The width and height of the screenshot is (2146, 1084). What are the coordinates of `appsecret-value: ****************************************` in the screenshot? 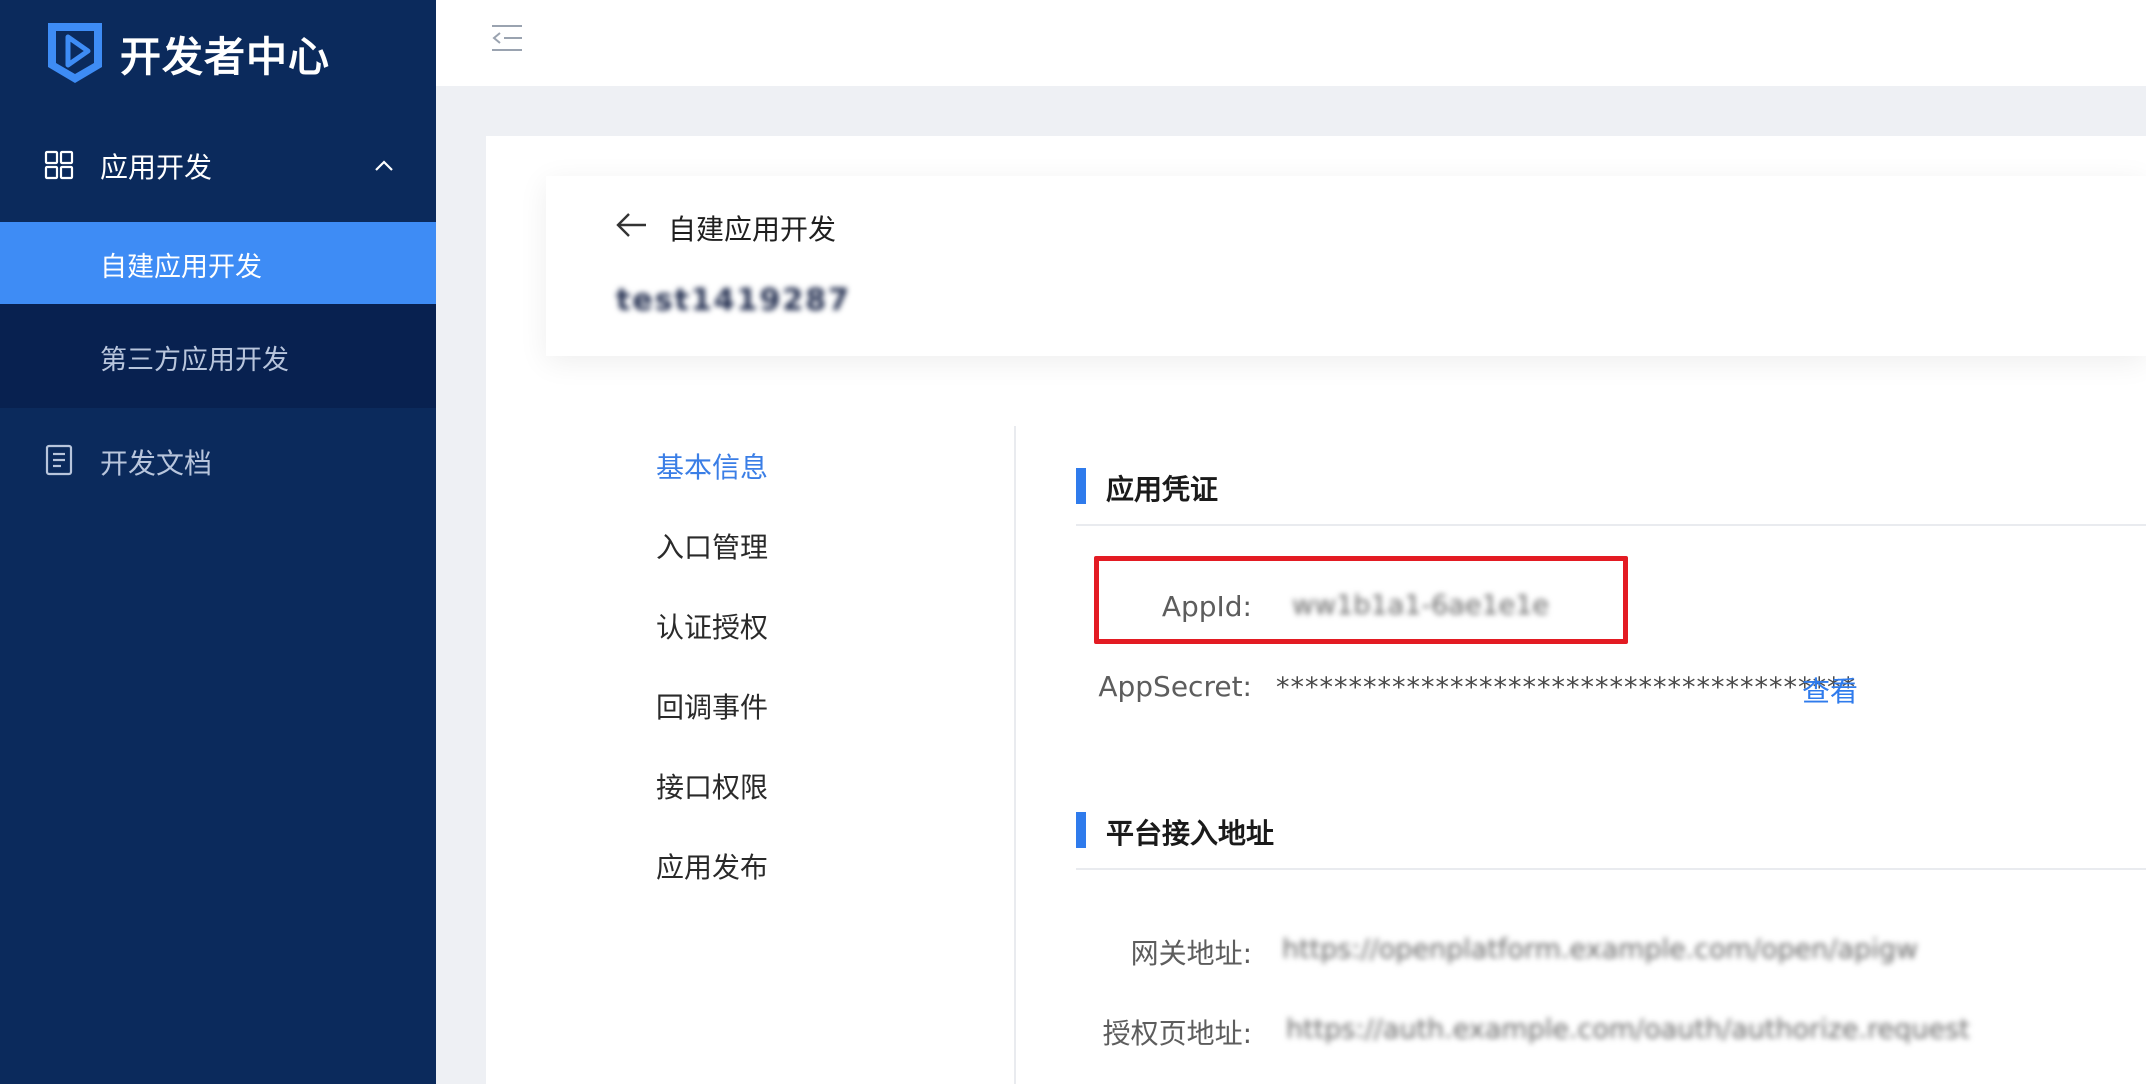 It's located at (1566, 687).